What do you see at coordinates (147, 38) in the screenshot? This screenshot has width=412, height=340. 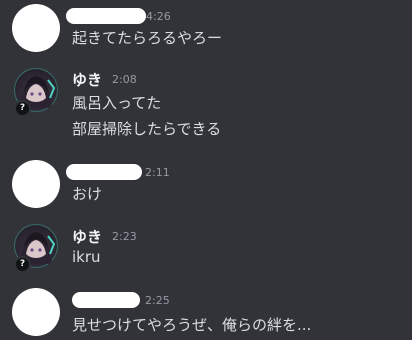 I see `message-text: 起きてたらろるやろー` at bounding box center [147, 38].